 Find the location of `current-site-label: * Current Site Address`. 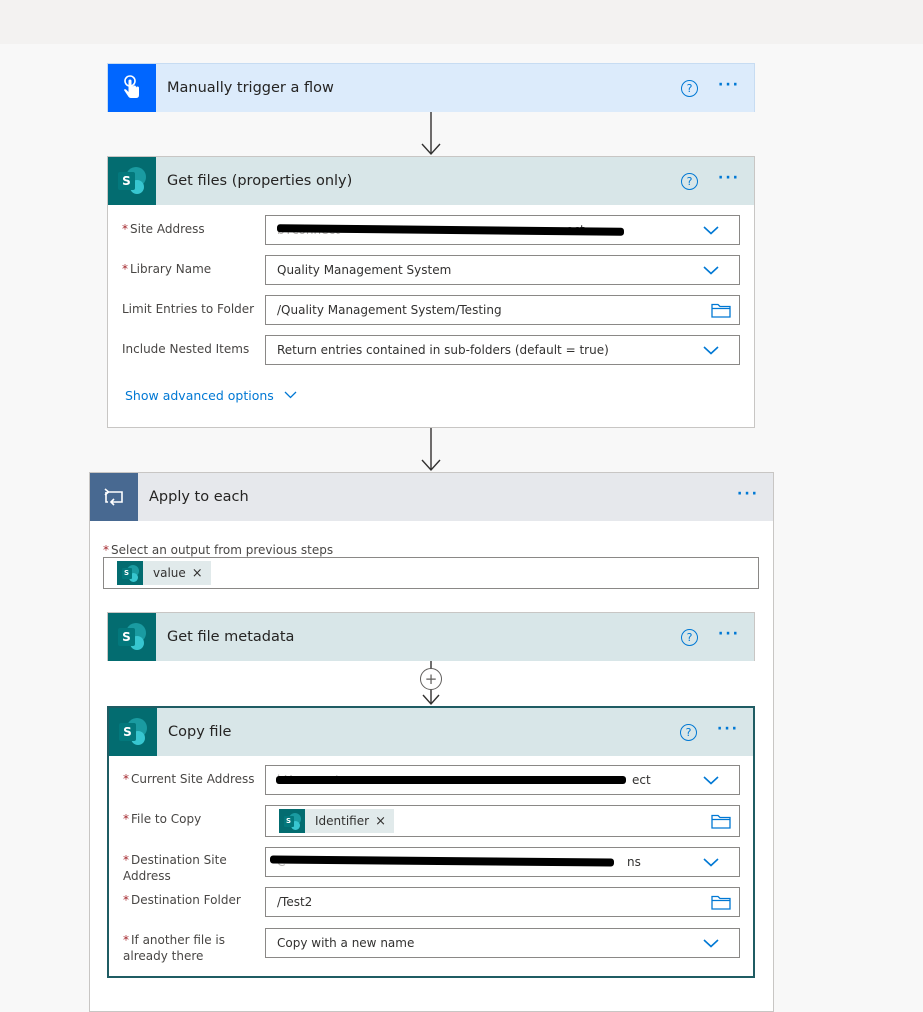

current-site-label: * Current Site Address is located at coordinates (189, 779).